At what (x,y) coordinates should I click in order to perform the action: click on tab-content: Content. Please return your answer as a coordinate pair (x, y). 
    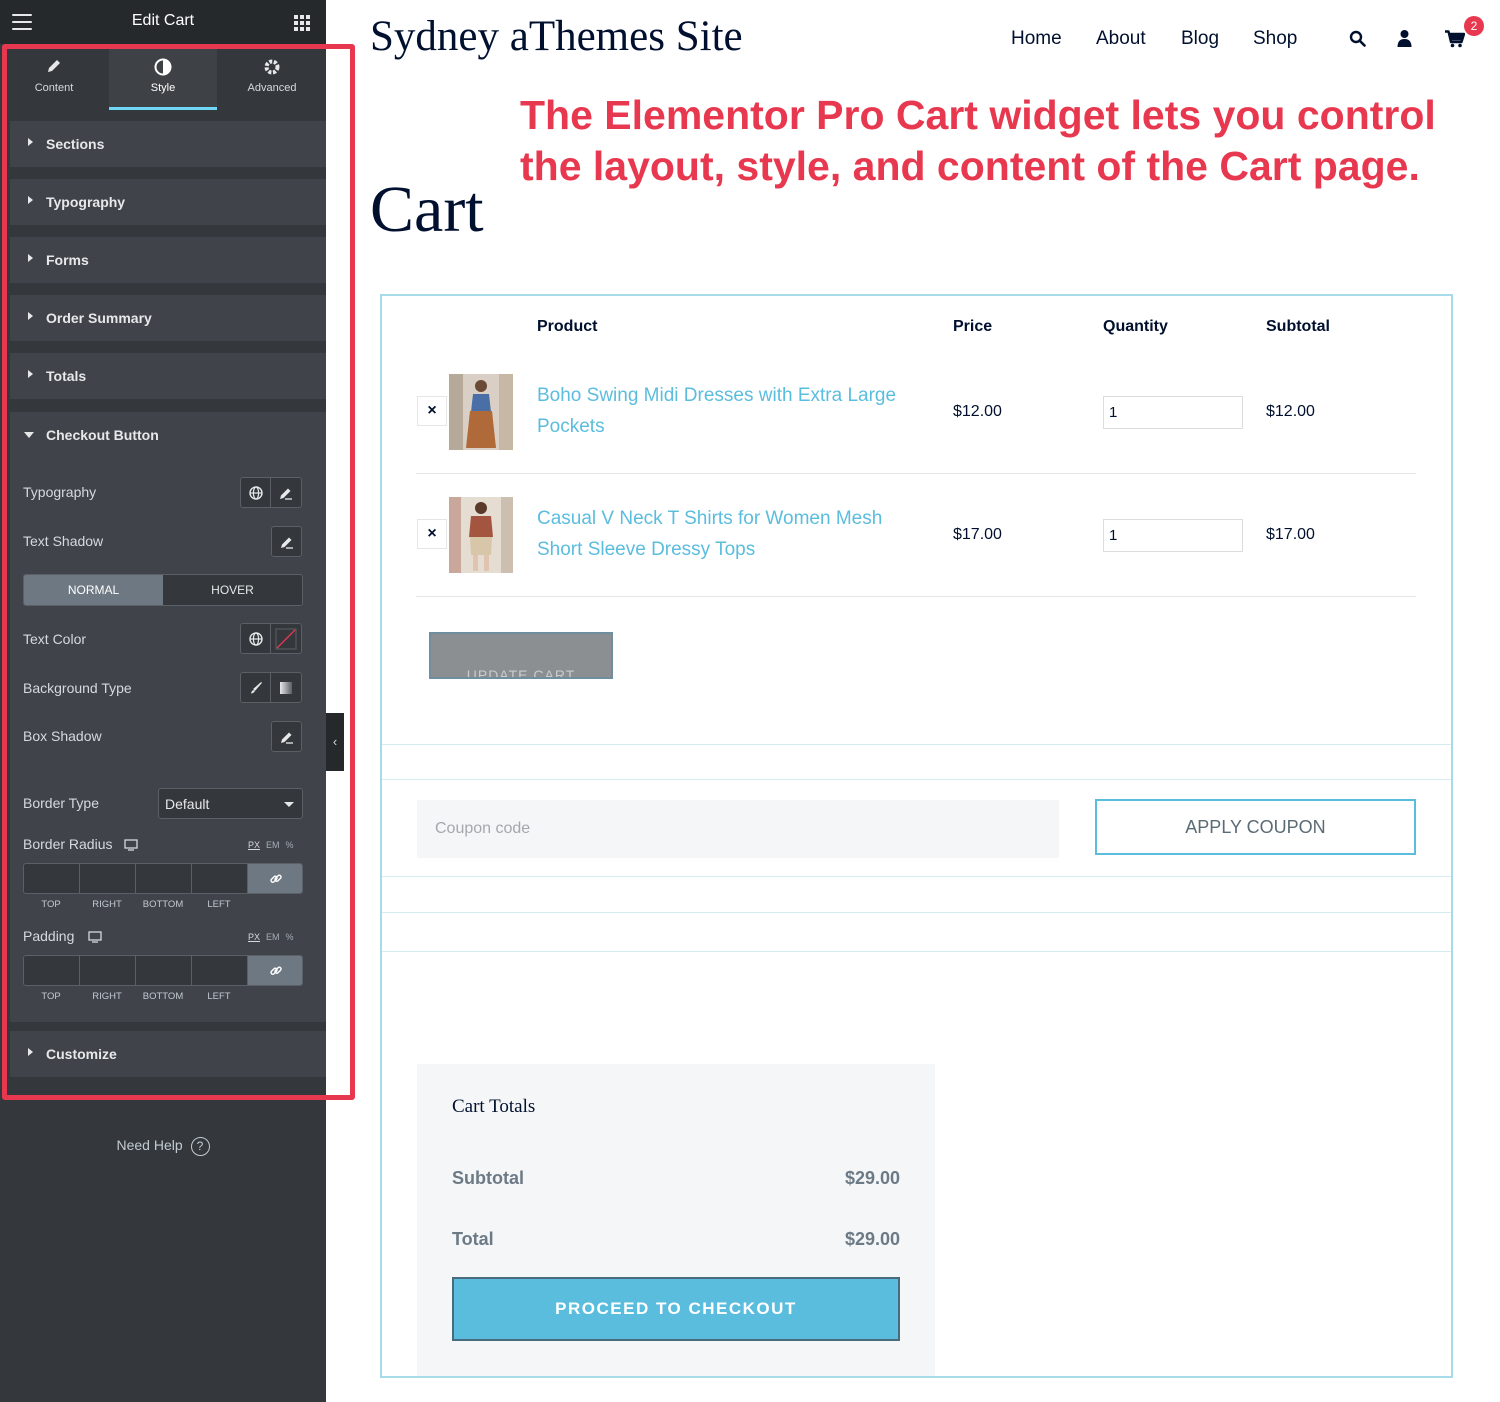
    Looking at the image, I should click on (54, 77).